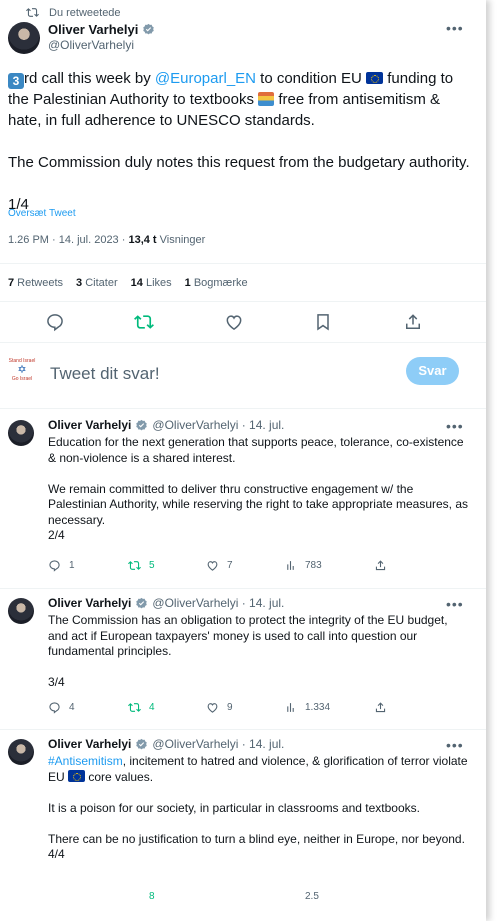  I want to click on views-action: 1.334, so click(307, 707).